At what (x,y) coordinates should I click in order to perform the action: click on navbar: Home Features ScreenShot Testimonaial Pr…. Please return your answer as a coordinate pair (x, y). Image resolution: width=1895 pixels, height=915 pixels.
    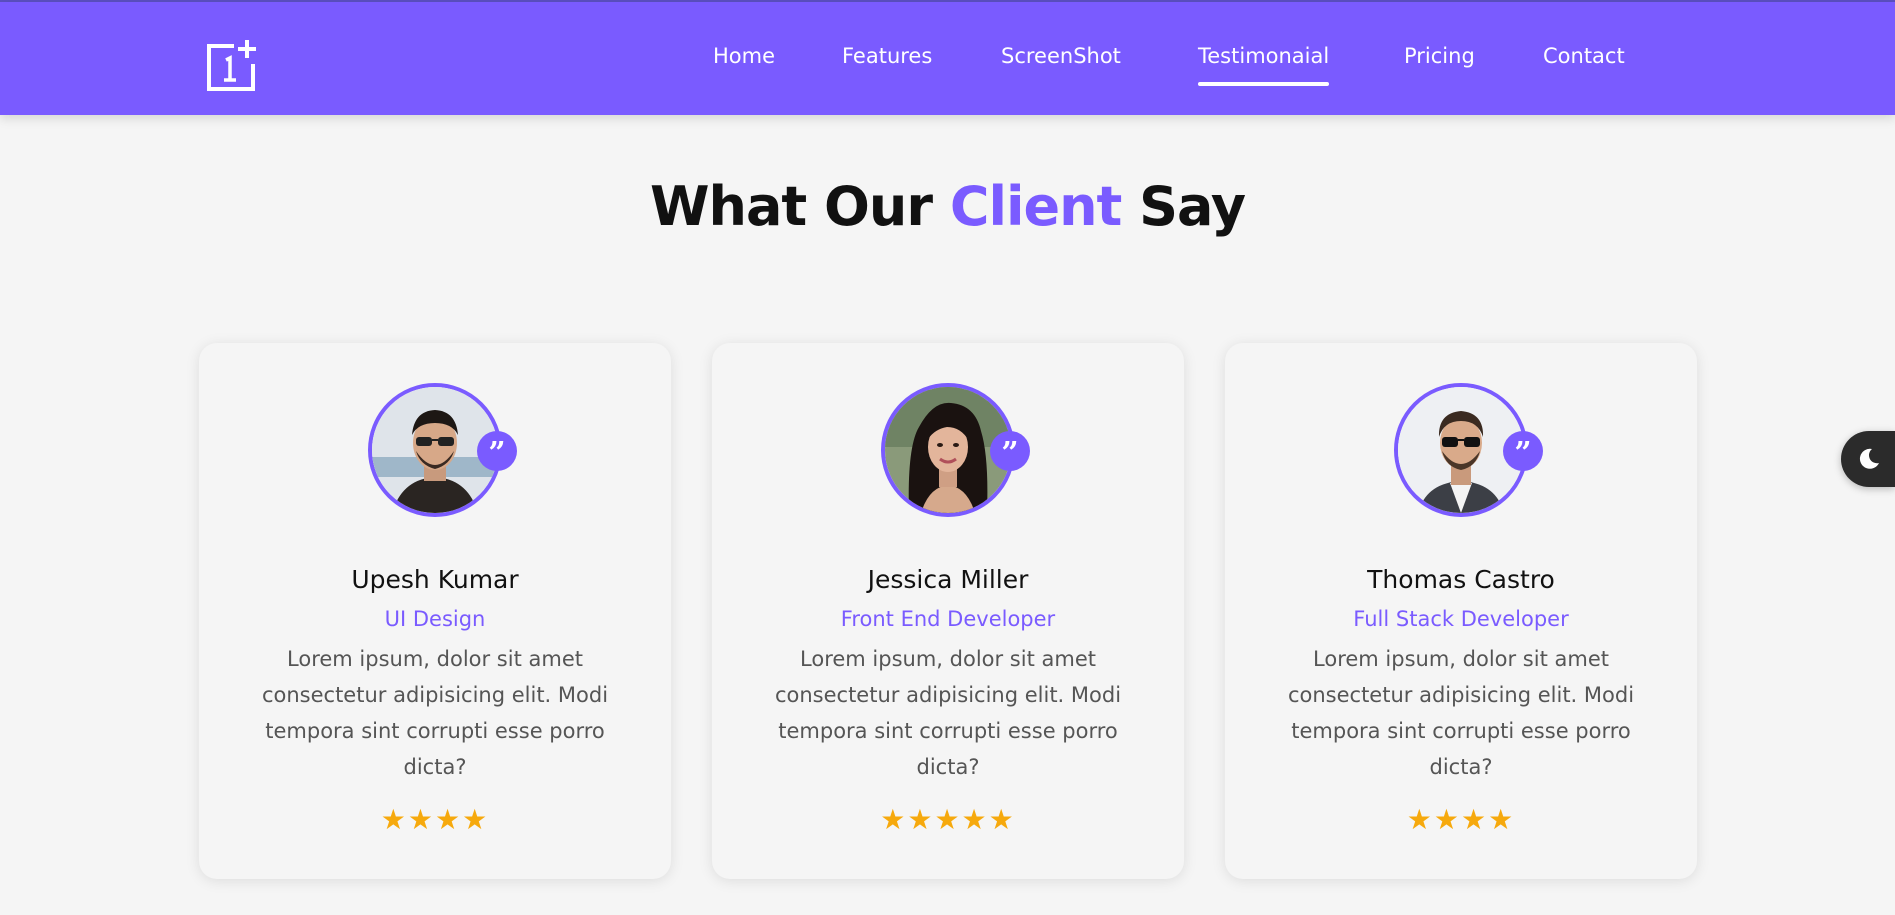
    Looking at the image, I should click on (947, 58).